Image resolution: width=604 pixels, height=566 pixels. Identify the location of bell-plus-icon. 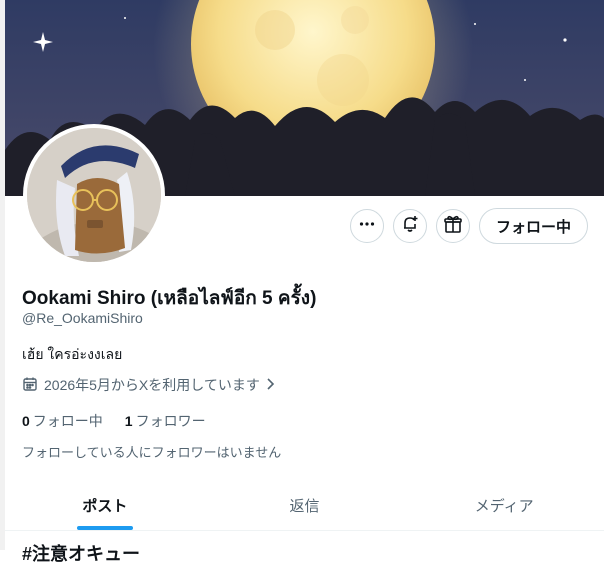
(410, 226).